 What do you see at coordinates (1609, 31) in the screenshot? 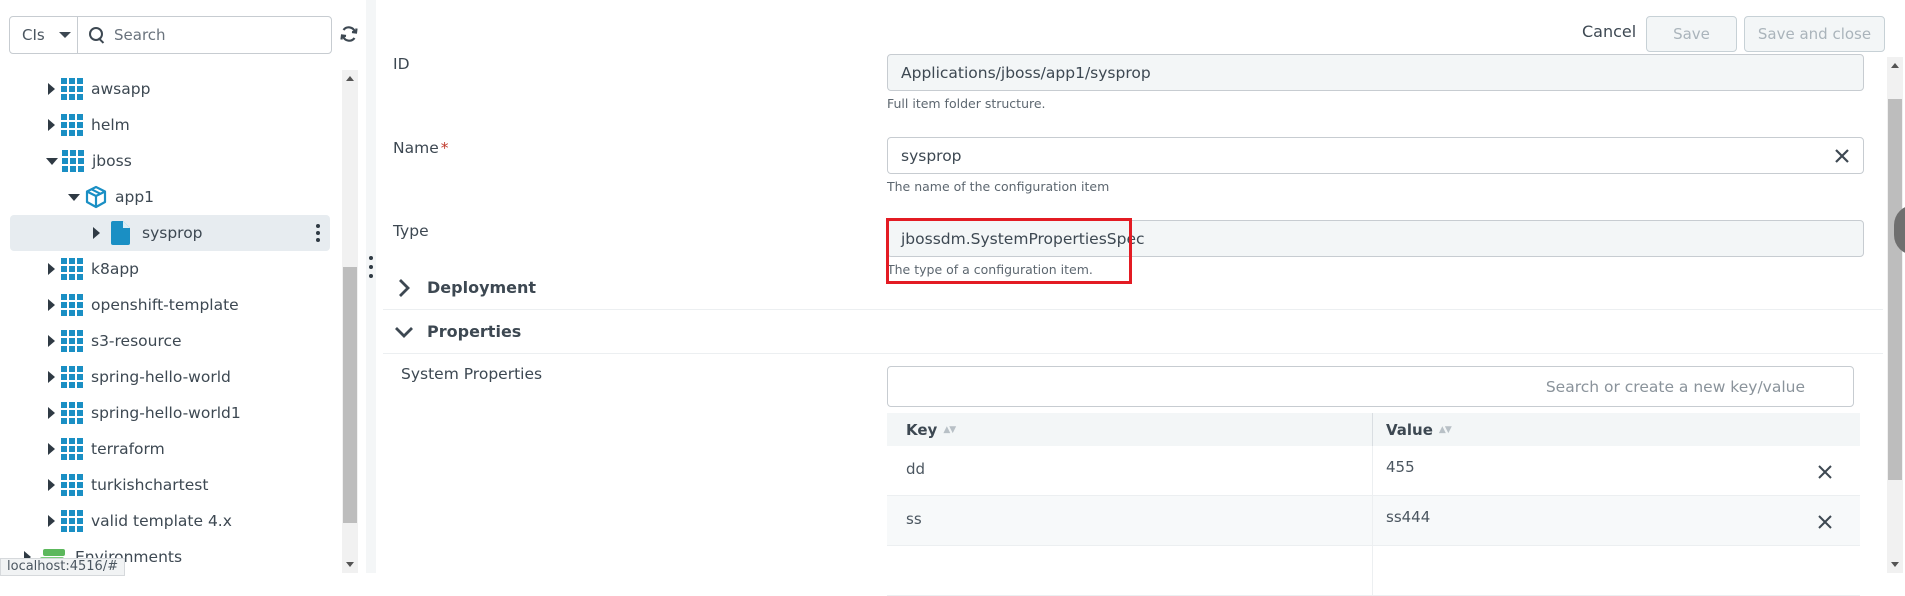
I see `cancel-button: Cancel` at bounding box center [1609, 31].